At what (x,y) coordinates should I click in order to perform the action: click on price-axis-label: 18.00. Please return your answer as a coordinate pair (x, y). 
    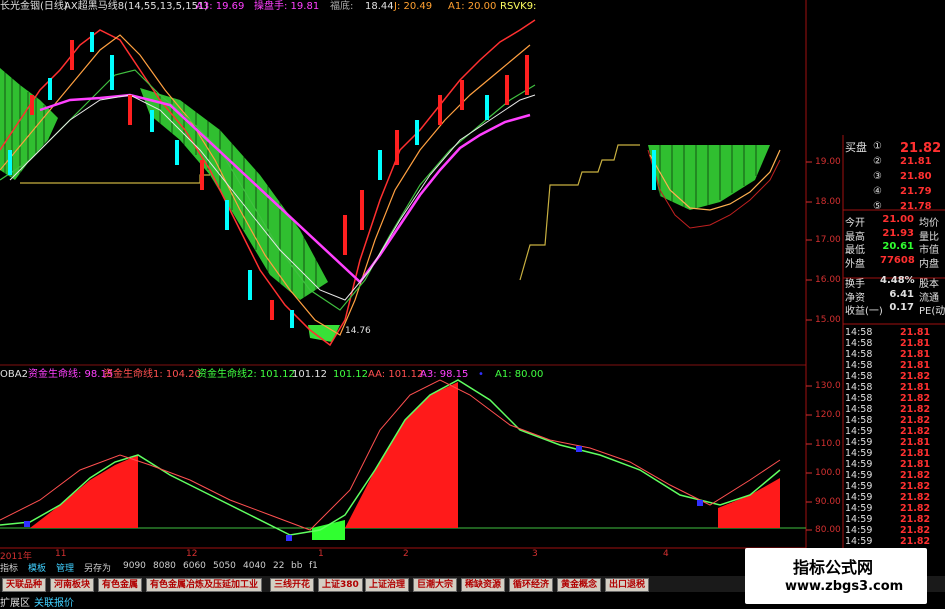
    Looking at the image, I should click on (828, 202).